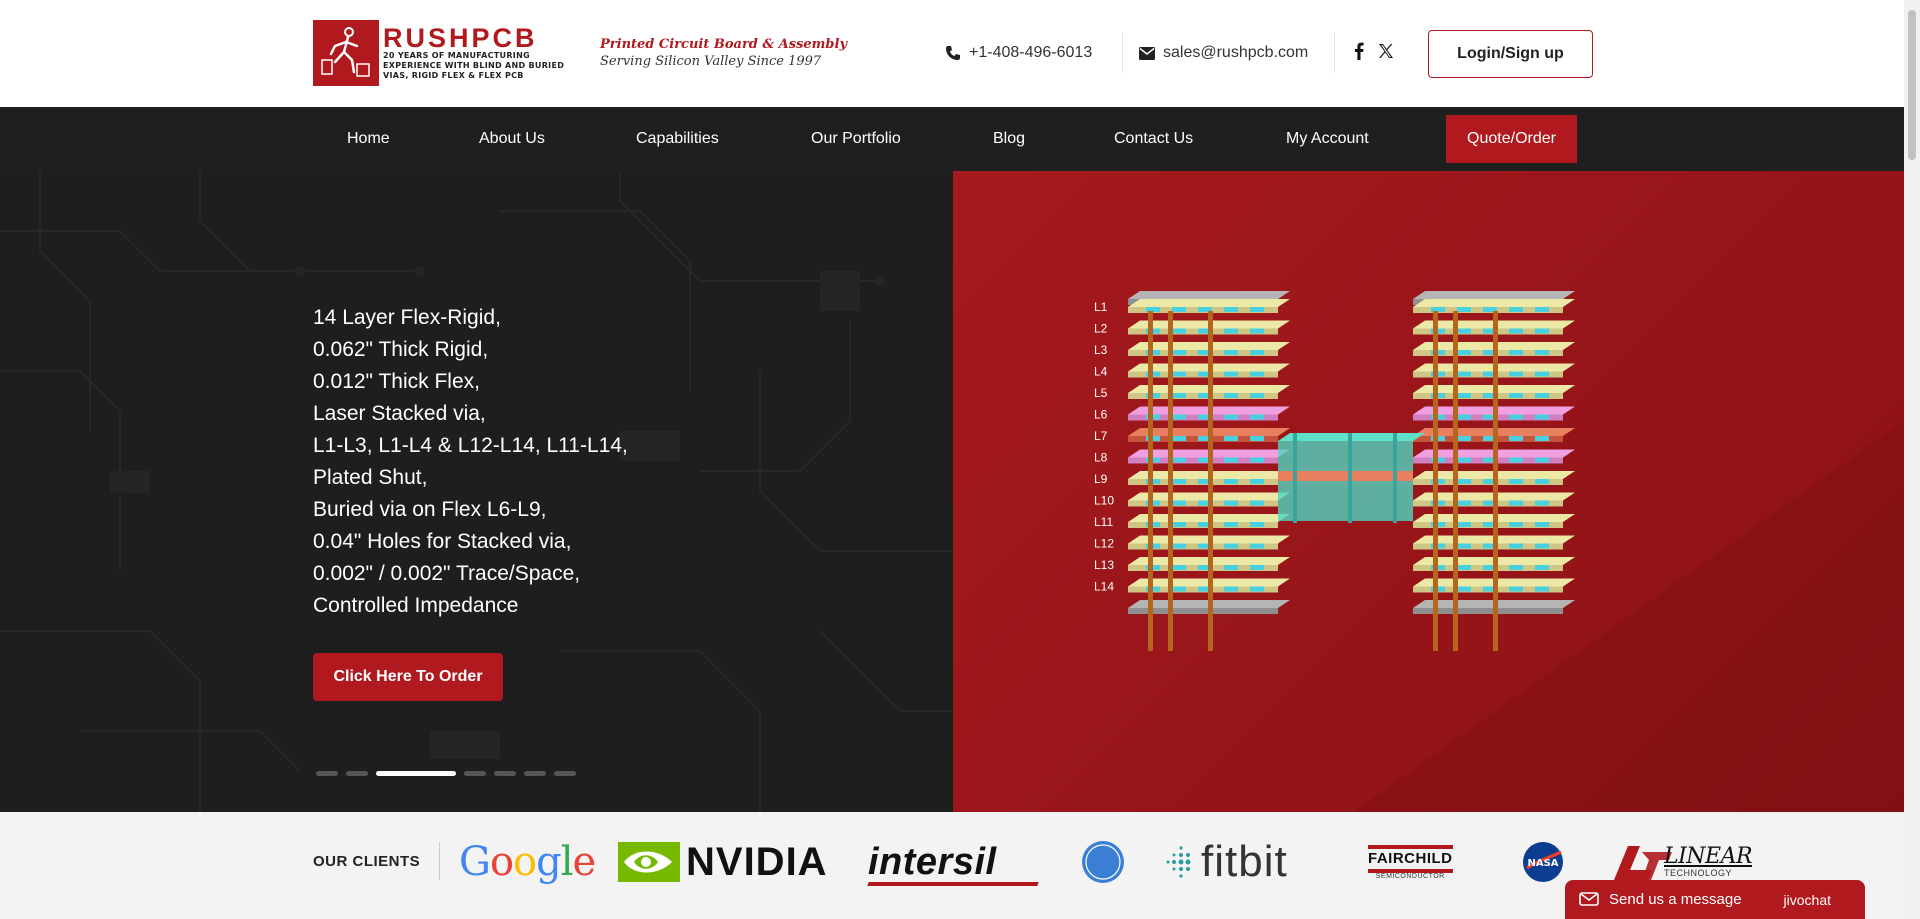 This screenshot has width=1920, height=919. What do you see at coordinates (1153, 139) in the screenshot?
I see `nav-contact-us: Contact Us` at bounding box center [1153, 139].